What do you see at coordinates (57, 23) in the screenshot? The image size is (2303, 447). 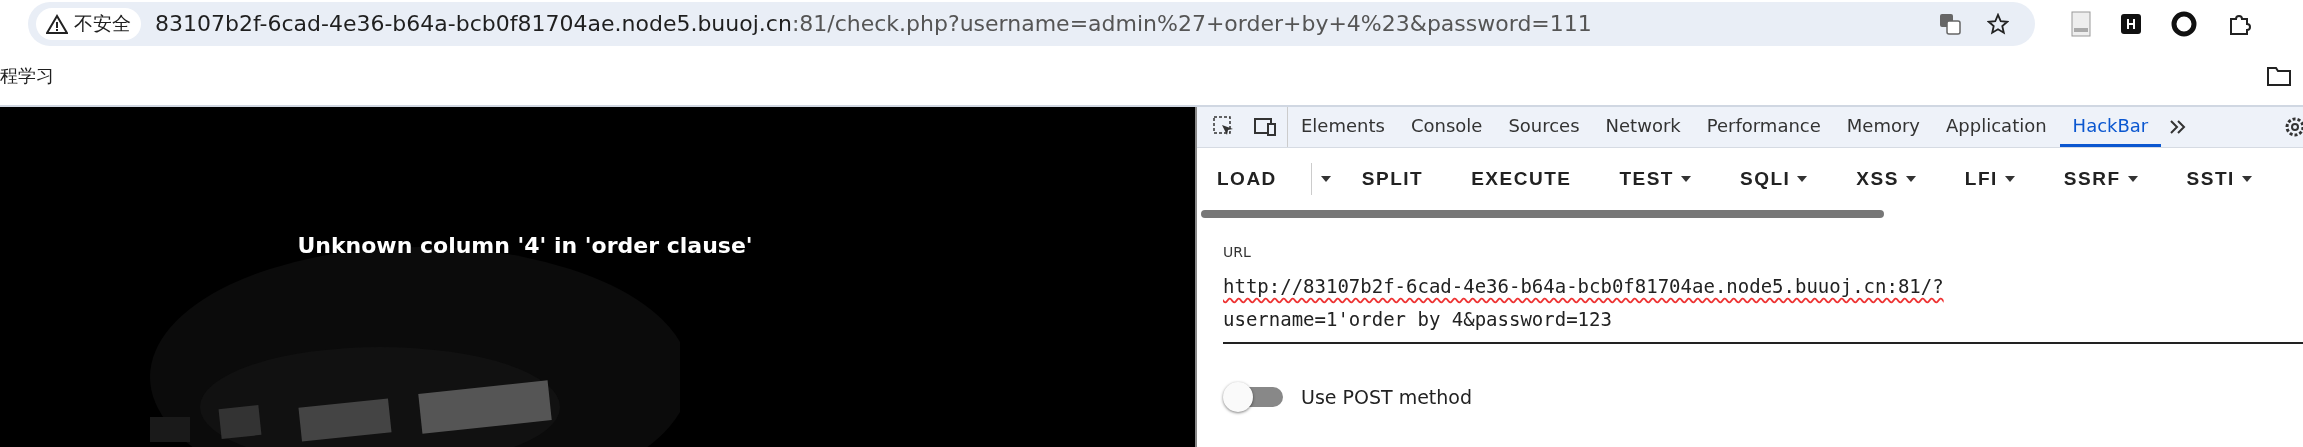 I see `warning-icon` at bounding box center [57, 23].